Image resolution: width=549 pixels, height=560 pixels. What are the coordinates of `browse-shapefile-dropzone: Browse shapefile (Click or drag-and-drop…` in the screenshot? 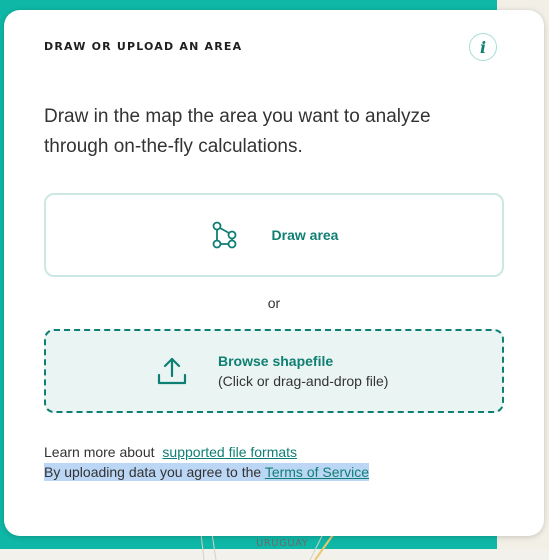 It's located at (274, 371).